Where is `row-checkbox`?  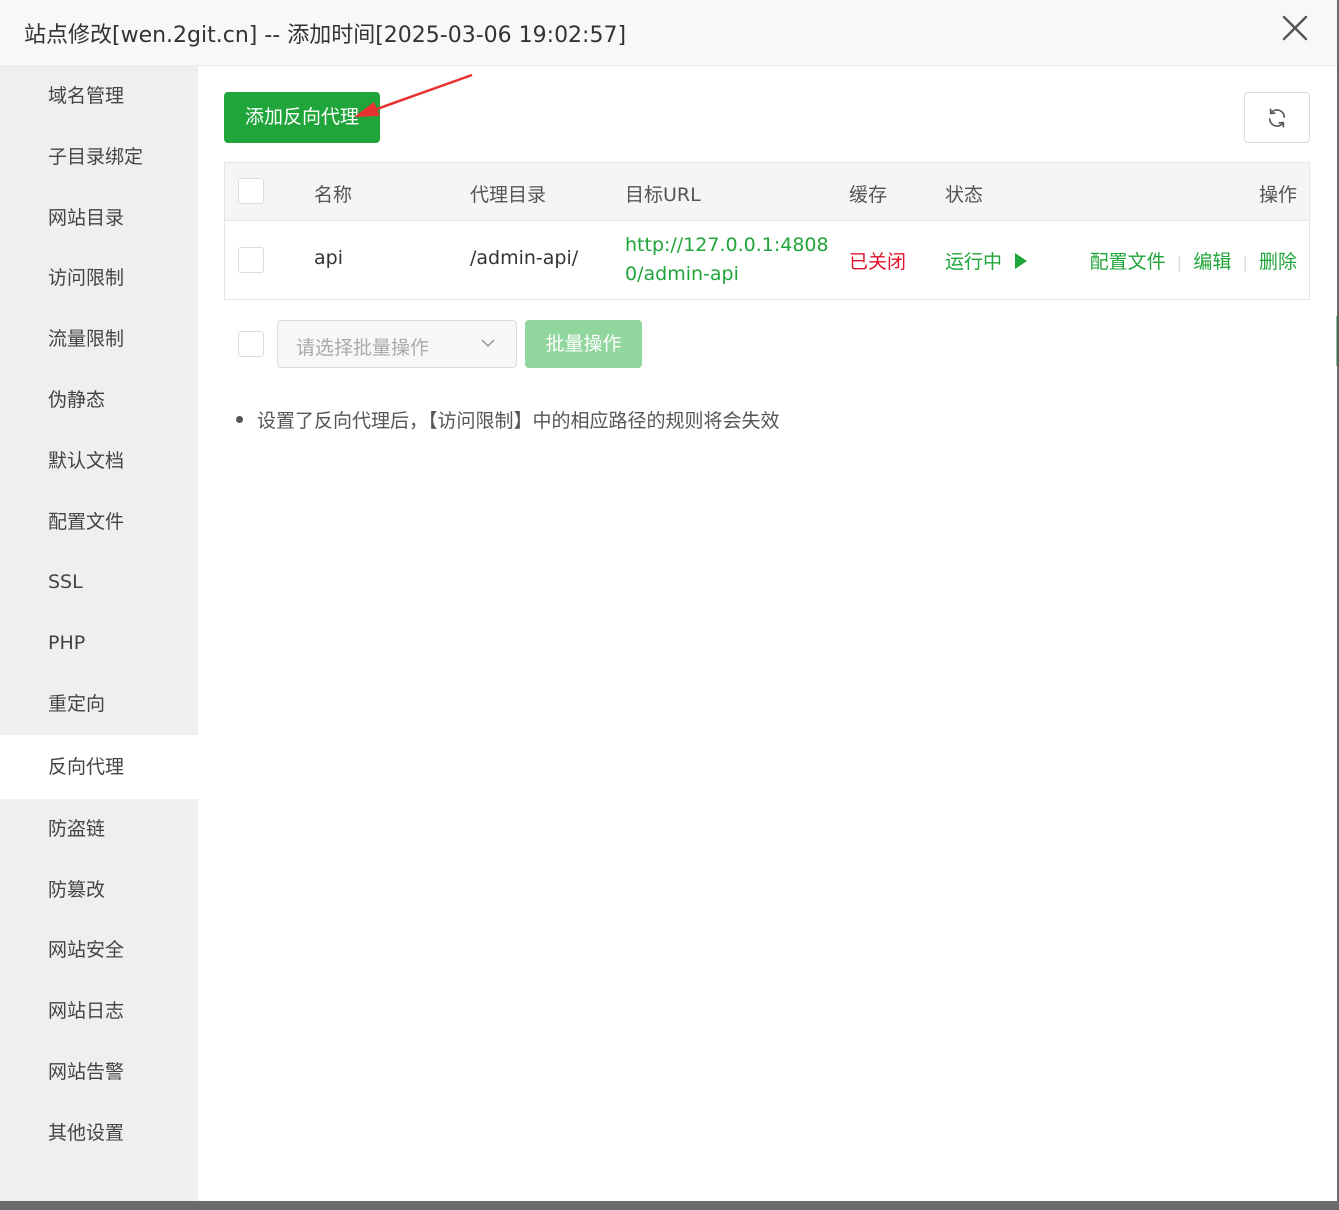
row-checkbox is located at coordinates (251, 260).